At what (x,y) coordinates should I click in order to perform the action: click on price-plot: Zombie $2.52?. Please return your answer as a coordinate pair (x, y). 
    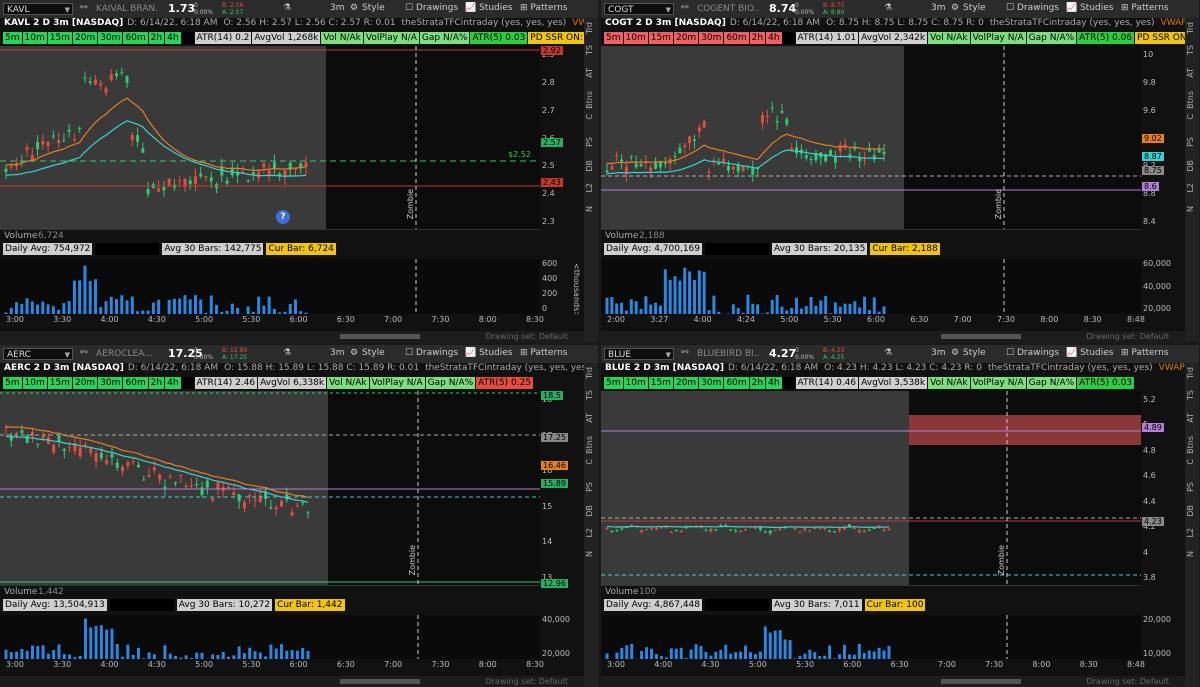
    Looking at the image, I should click on (270, 137).